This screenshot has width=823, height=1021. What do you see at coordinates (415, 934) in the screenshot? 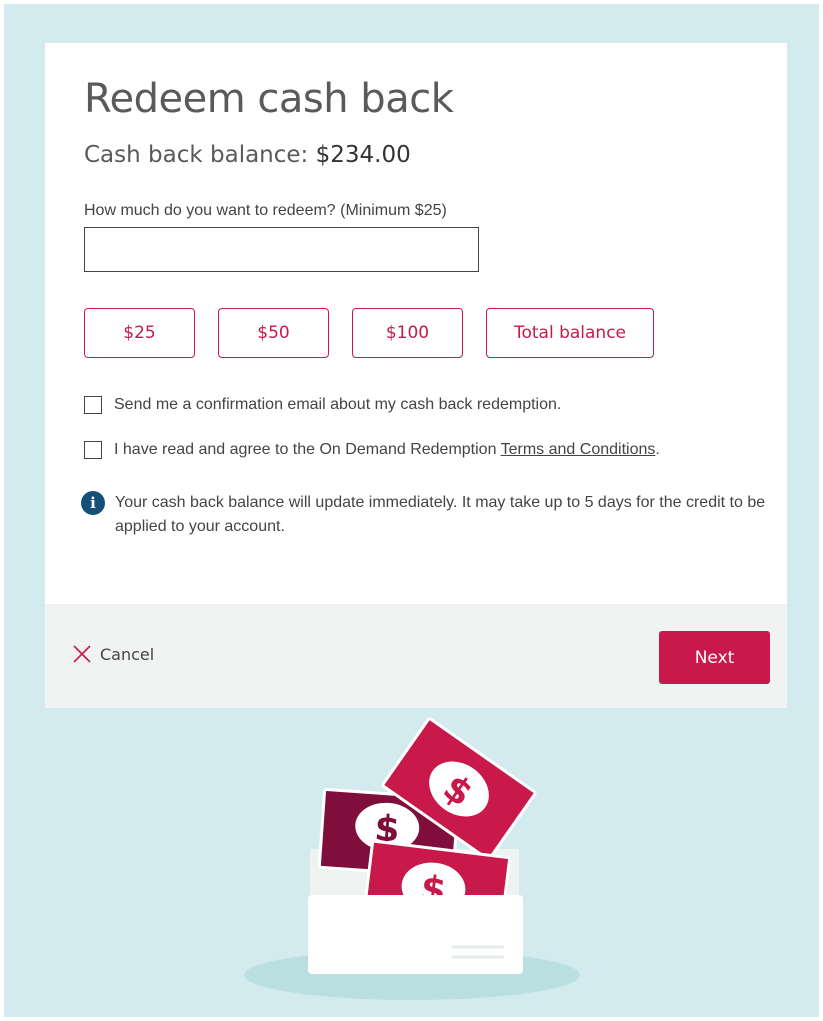
I see `envelope-front` at bounding box center [415, 934].